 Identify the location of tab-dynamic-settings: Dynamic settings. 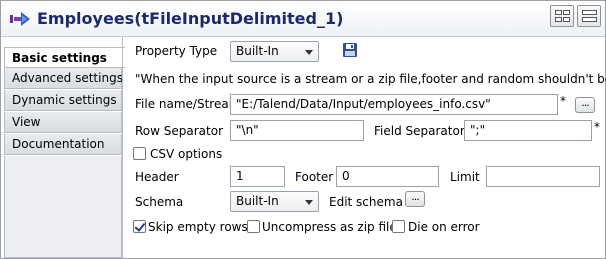
(63, 100).